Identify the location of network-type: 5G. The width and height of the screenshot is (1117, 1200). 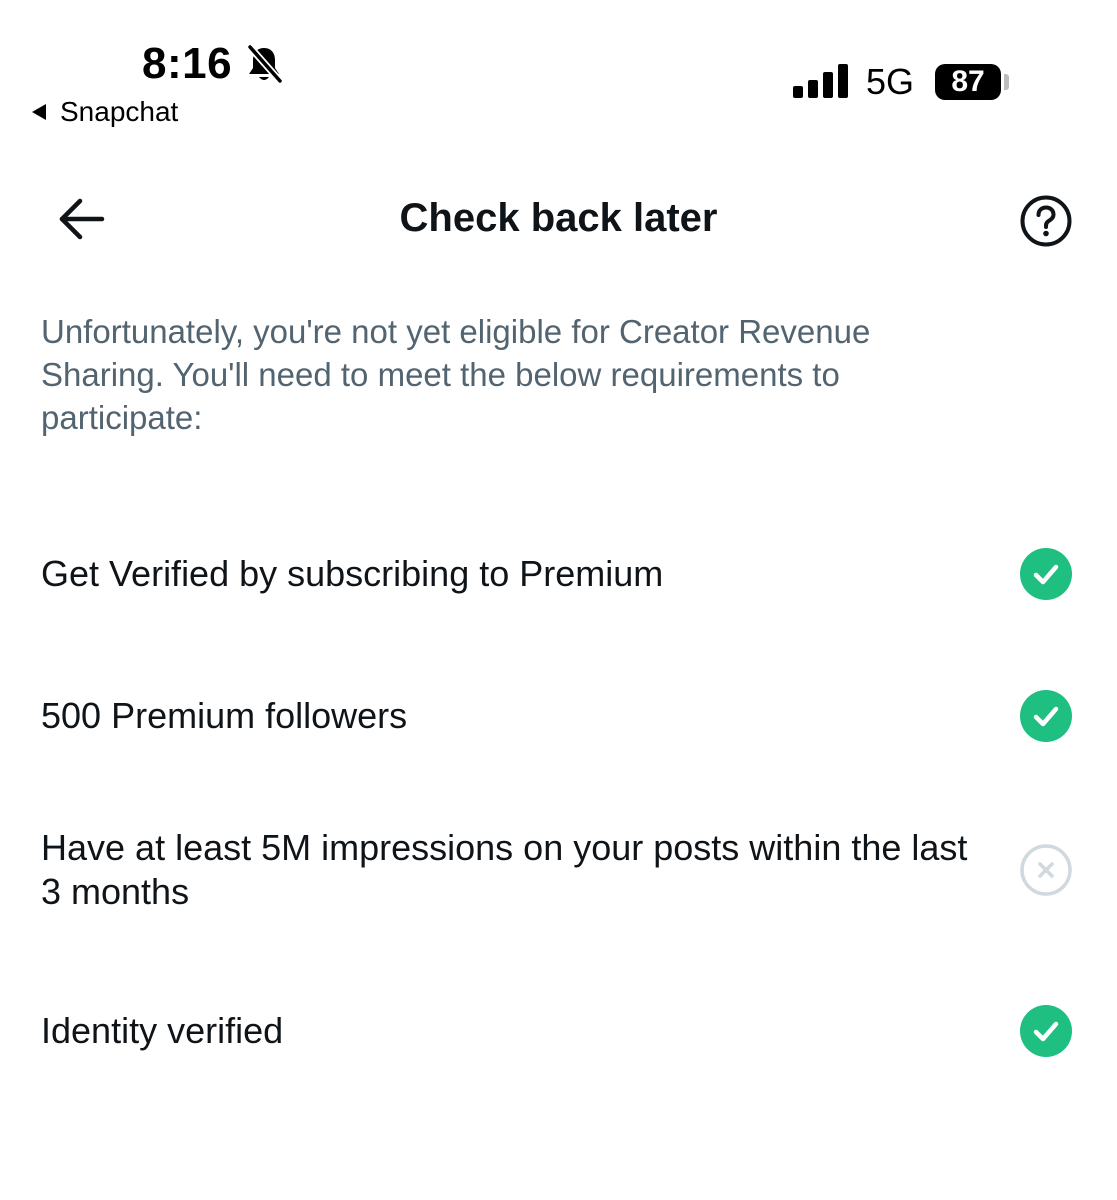
(890, 81).